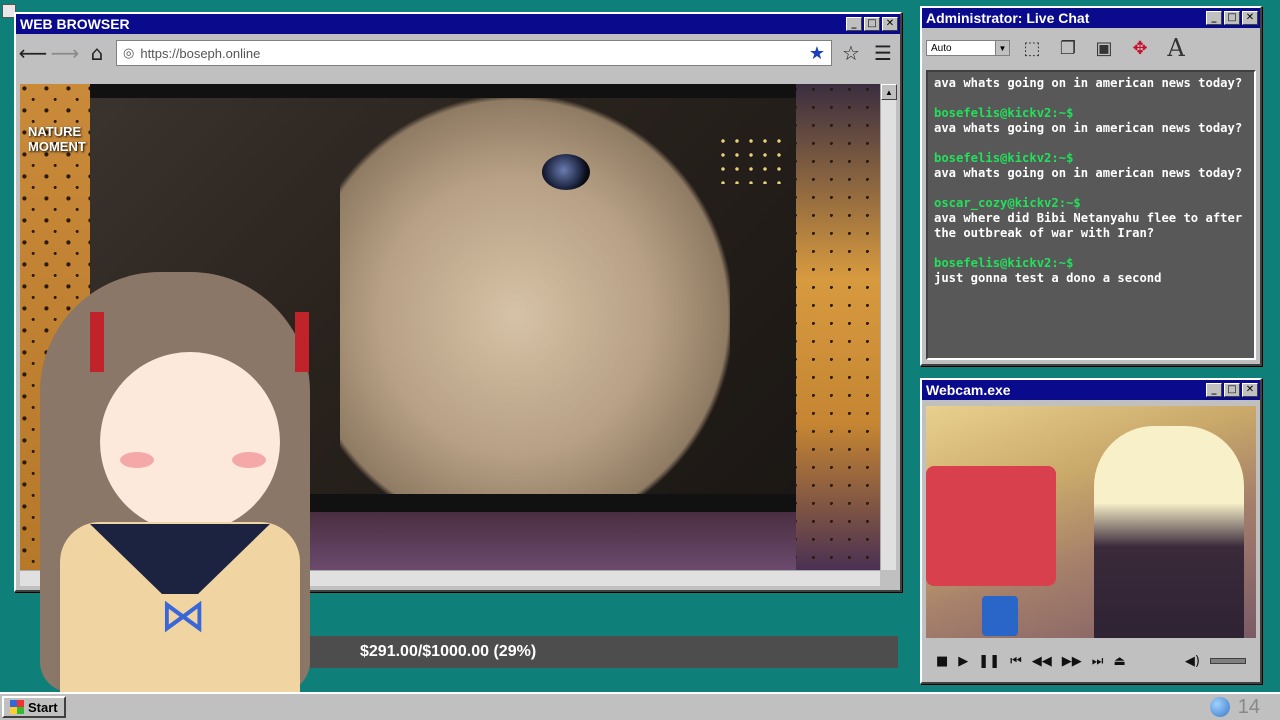  What do you see at coordinates (1068, 48) in the screenshot?
I see `copy-icon: ❐` at bounding box center [1068, 48].